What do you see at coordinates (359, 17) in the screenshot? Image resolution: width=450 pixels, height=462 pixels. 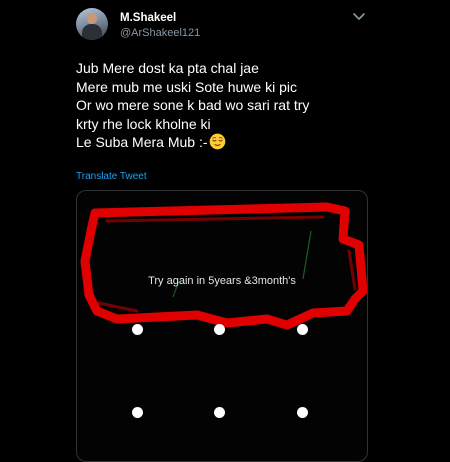 I see `chevron-down-icon` at bounding box center [359, 17].